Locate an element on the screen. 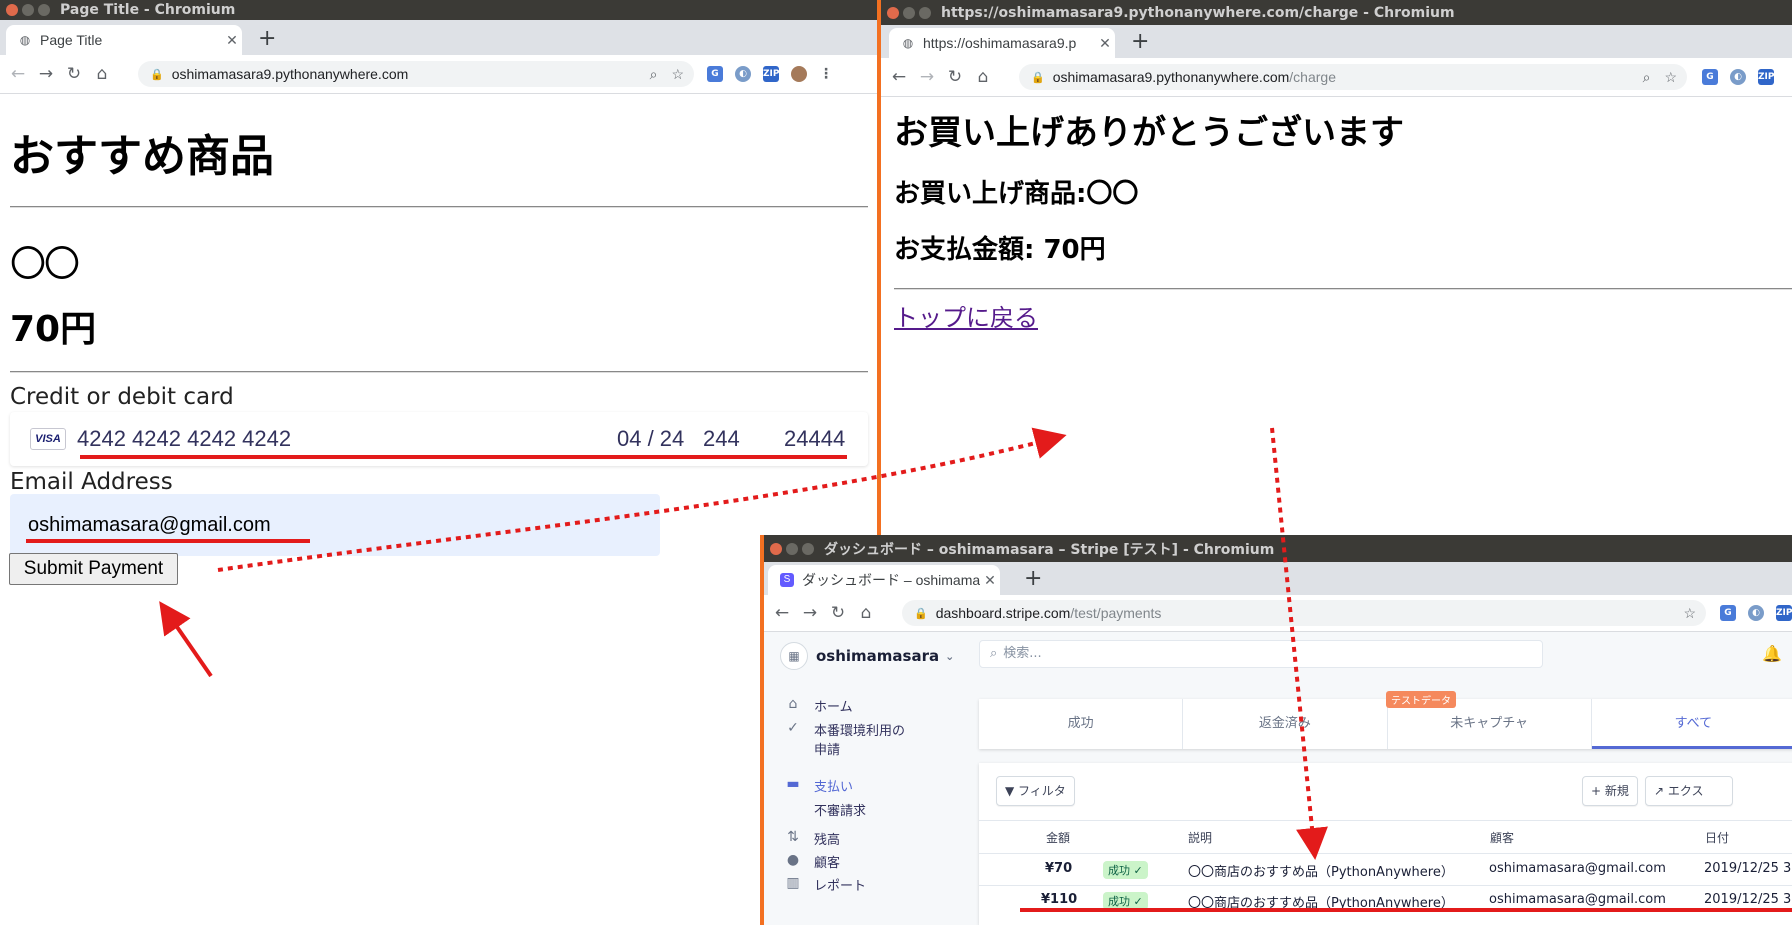  bell-icon: 🔔 is located at coordinates (1772, 653).